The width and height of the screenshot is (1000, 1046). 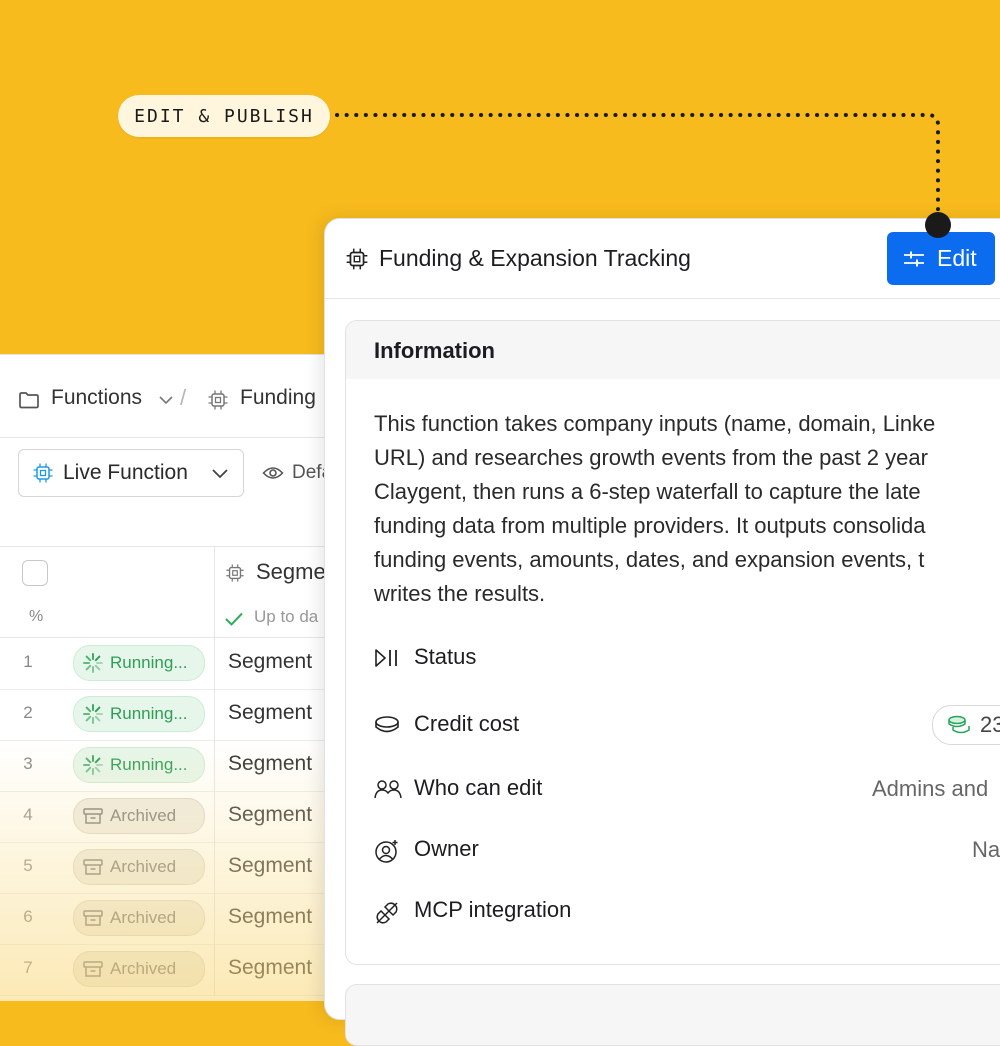 What do you see at coordinates (278, 398) in the screenshot?
I see `breadcrumb-current: Funding` at bounding box center [278, 398].